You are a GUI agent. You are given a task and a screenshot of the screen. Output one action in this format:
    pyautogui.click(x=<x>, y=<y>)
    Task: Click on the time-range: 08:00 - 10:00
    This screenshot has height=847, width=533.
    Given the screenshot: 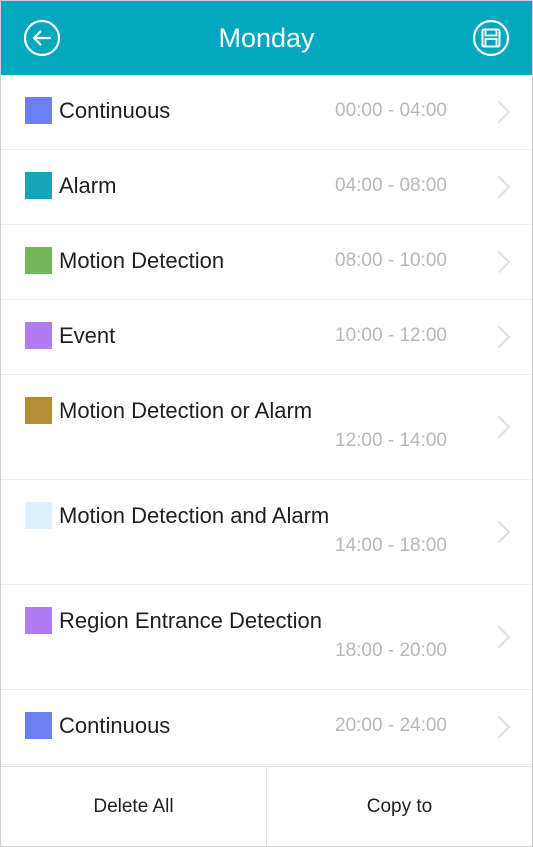 What is the action you would take?
    pyautogui.click(x=391, y=260)
    